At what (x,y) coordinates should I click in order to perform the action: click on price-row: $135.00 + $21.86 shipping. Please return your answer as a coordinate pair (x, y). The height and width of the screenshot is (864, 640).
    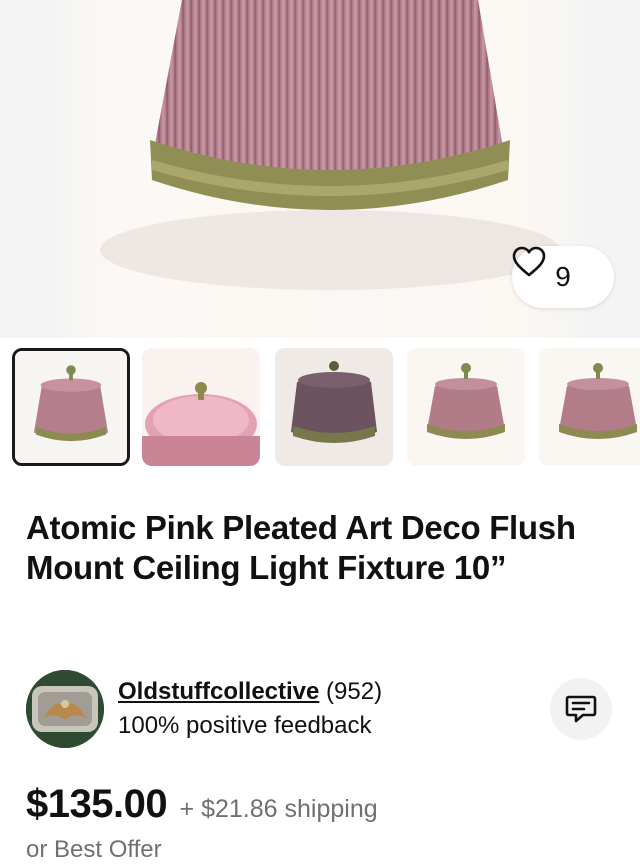
    Looking at the image, I should click on (202, 804).